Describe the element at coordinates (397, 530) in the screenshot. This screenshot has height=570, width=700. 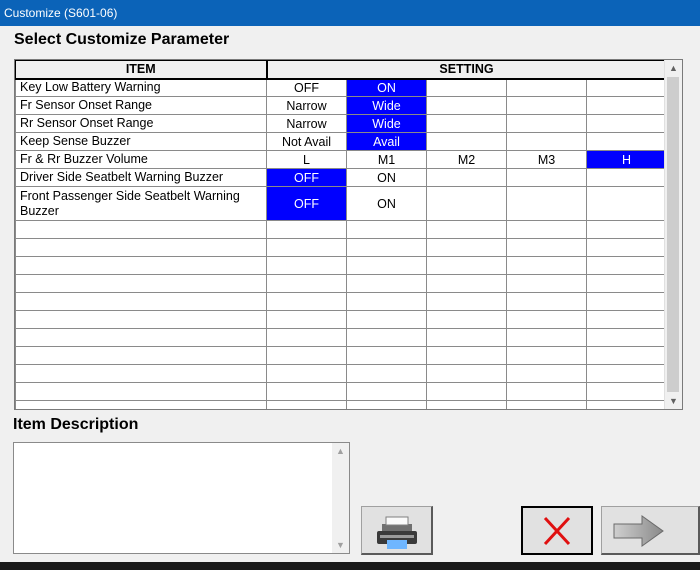
I see `print-button` at that location.